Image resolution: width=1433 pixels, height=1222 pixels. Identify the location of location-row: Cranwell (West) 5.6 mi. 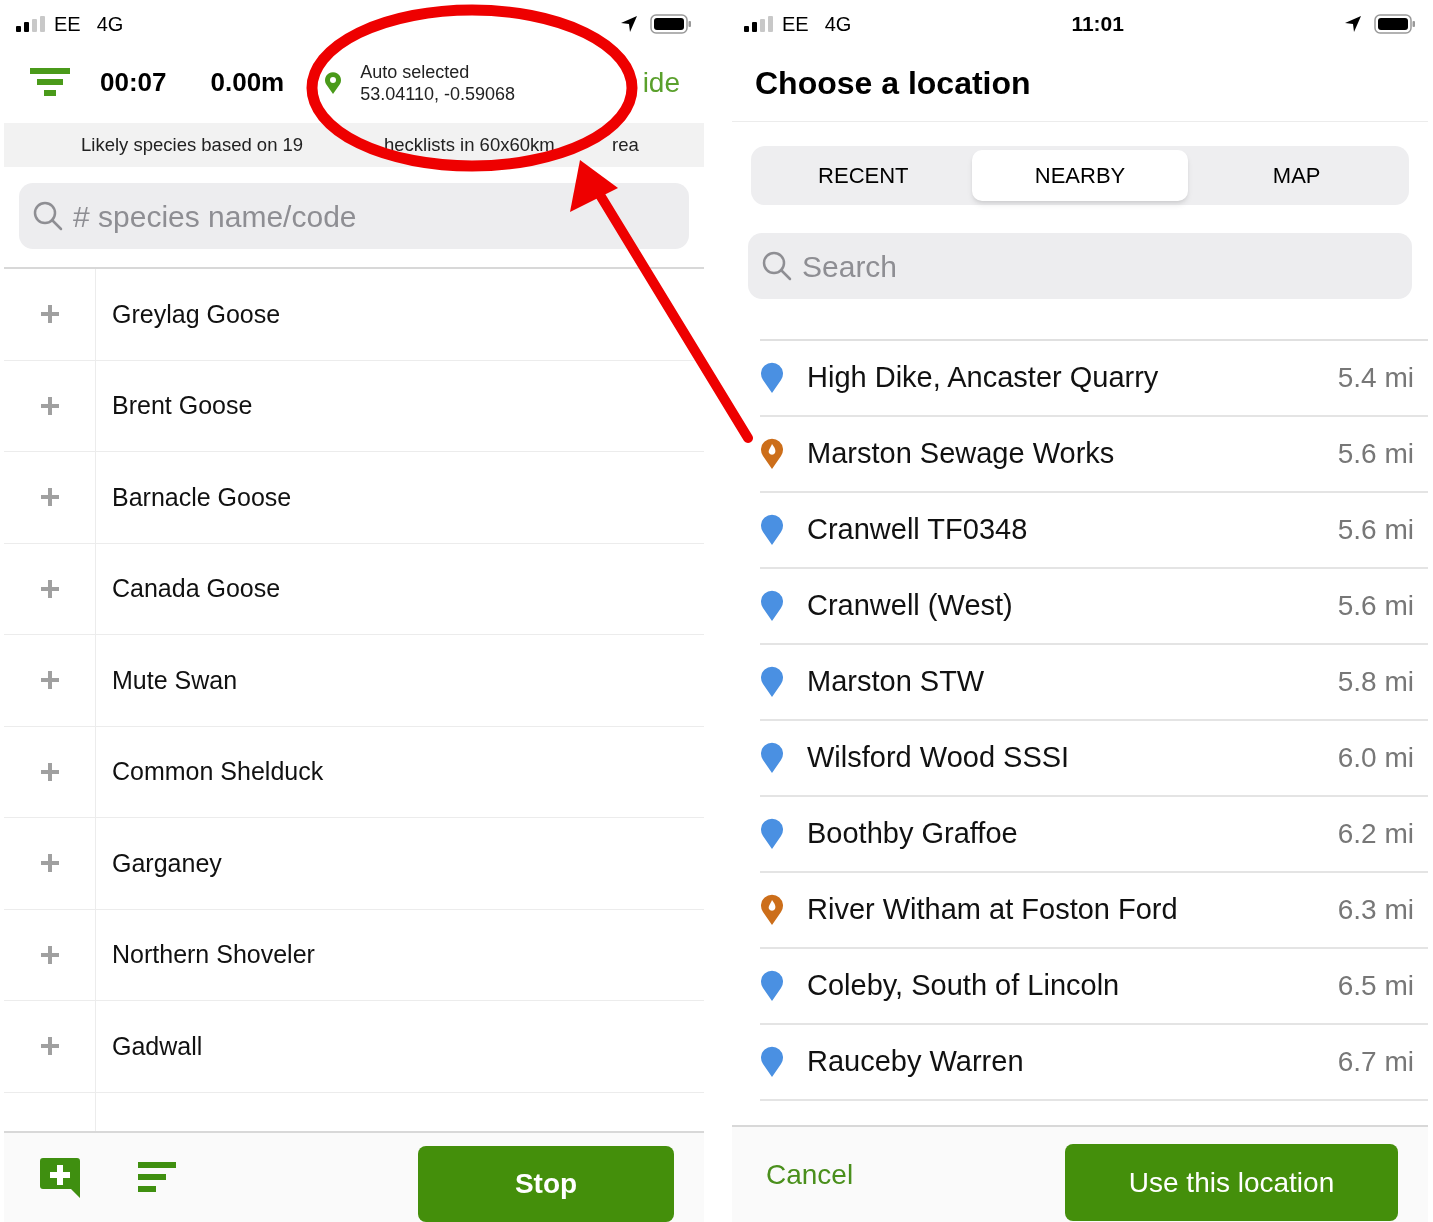
(1094, 607).